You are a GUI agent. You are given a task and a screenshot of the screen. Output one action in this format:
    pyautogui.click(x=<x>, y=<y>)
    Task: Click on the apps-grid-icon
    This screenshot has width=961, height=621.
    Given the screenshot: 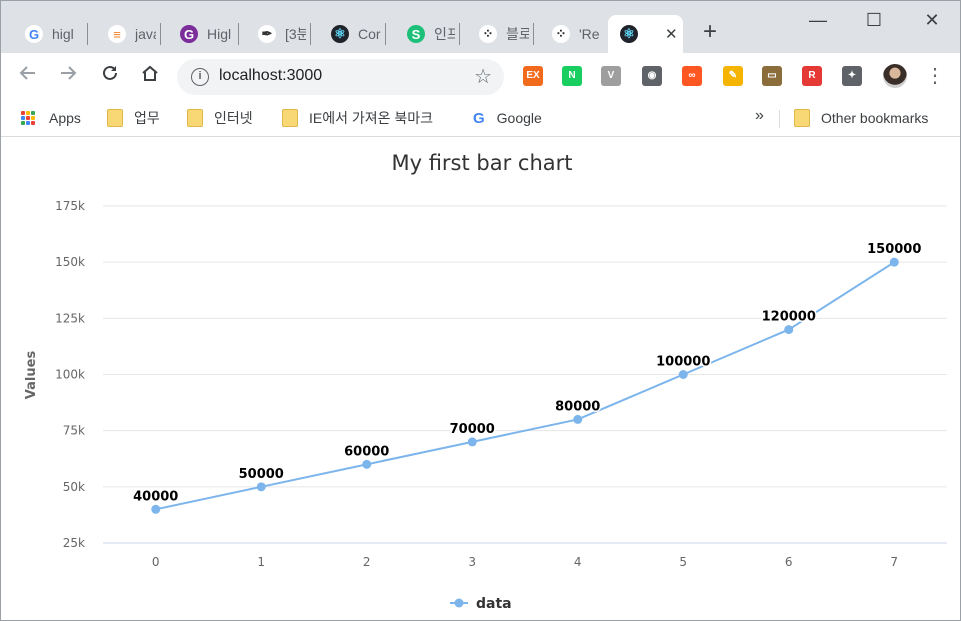 What is the action you would take?
    pyautogui.click(x=28, y=118)
    